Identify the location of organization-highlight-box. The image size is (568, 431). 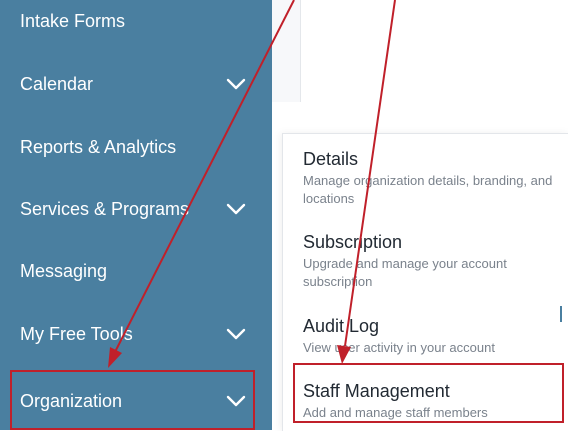
(132, 400).